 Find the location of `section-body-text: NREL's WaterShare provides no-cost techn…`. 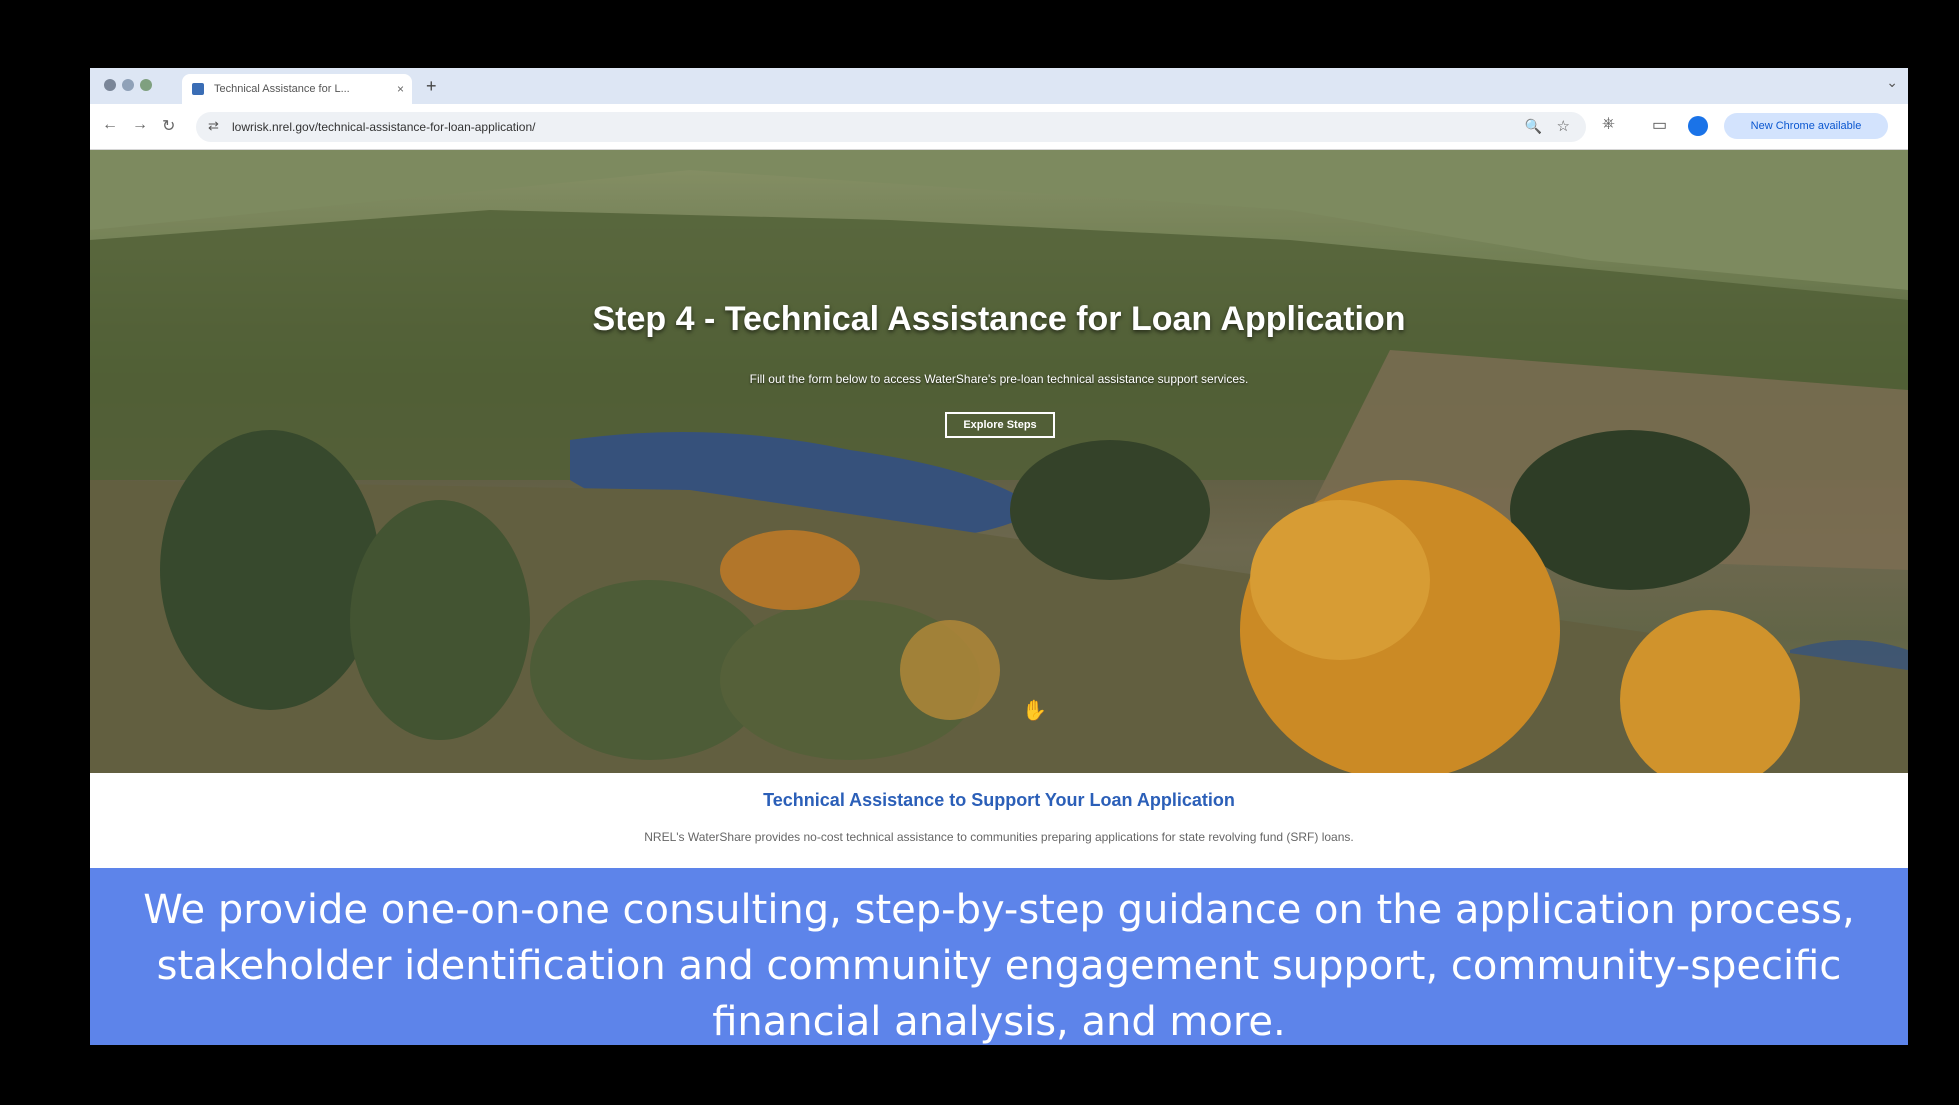

section-body-text: NREL's WaterShare provides no-cost techn… is located at coordinates (999, 837).